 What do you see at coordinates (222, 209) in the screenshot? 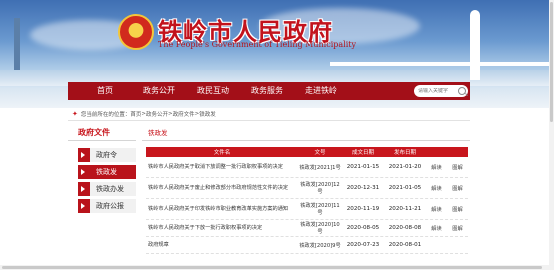
I see `document-link: 铁岭市人民政府关于印发铁岭市职业教育改革实施方案的通知` at bounding box center [222, 209].